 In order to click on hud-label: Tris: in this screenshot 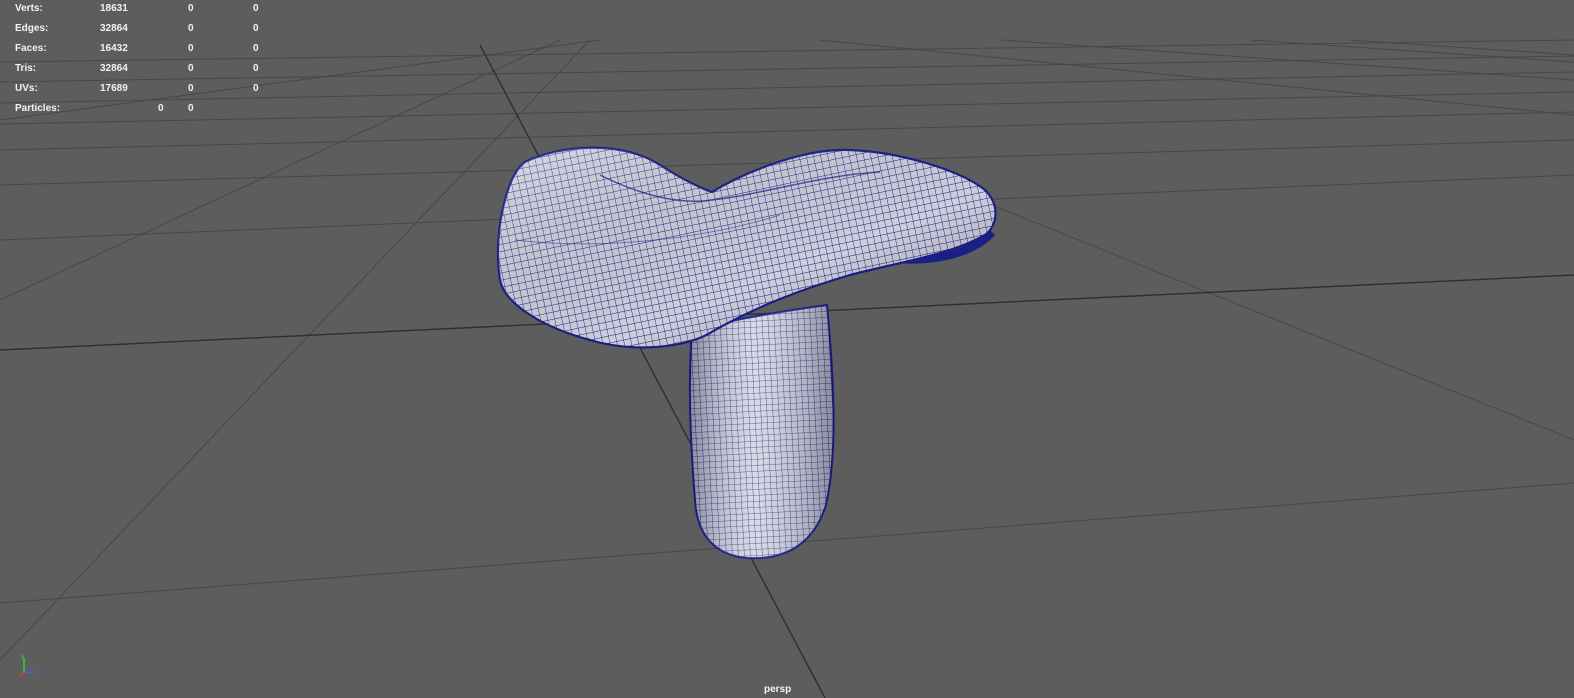, I will do `click(26, 68)`.